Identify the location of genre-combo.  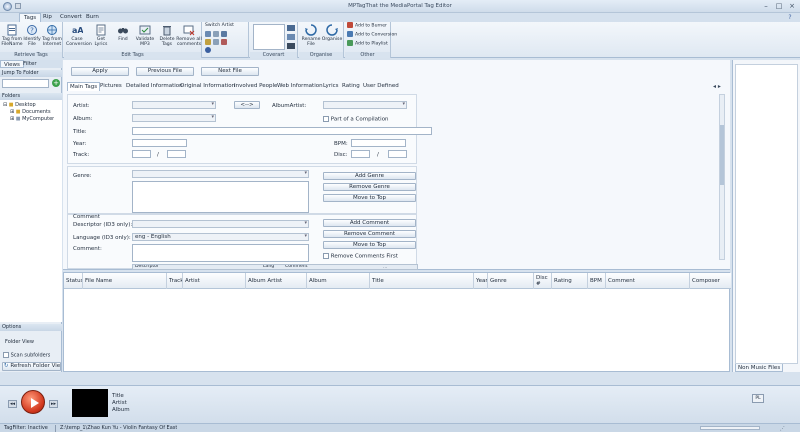
(220, 174).